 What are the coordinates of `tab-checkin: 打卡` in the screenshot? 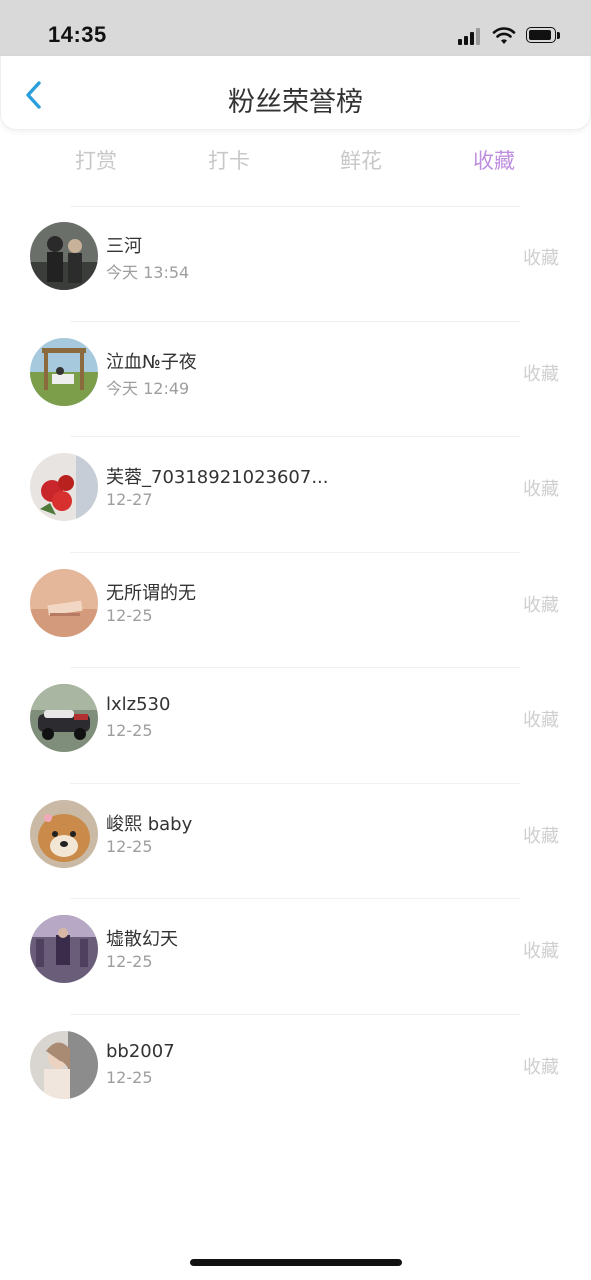 It's located at (229, 160).